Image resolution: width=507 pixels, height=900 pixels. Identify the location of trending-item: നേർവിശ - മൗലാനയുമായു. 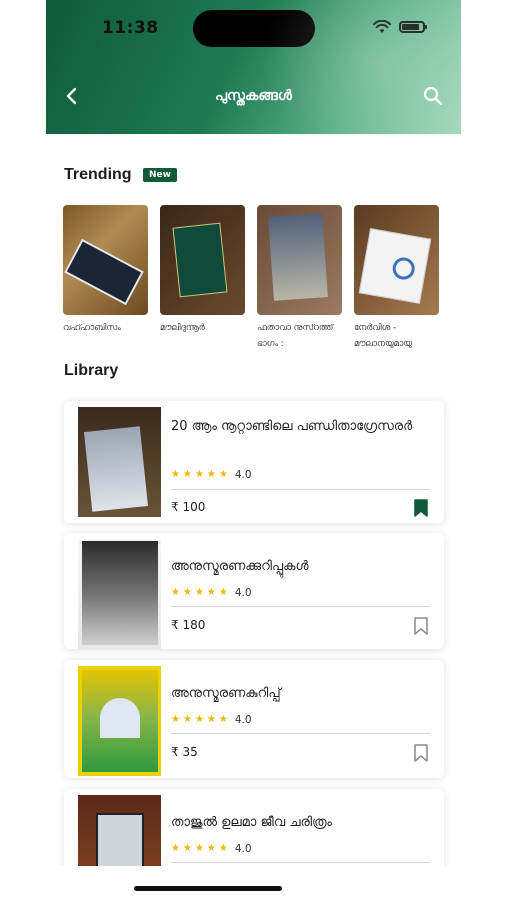
(396, 278).